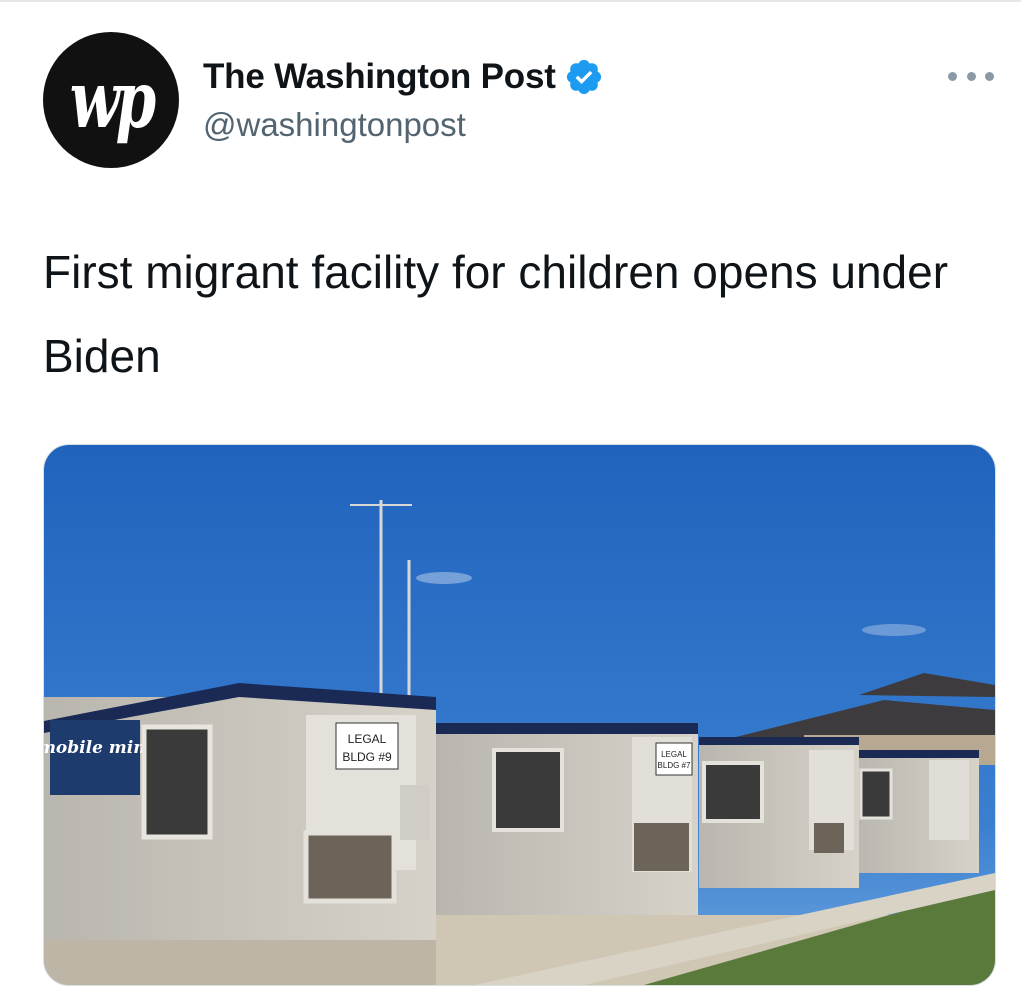  Describe the element at coordinates (510, 1) in the screenshot. I see `top-divider` at that location.